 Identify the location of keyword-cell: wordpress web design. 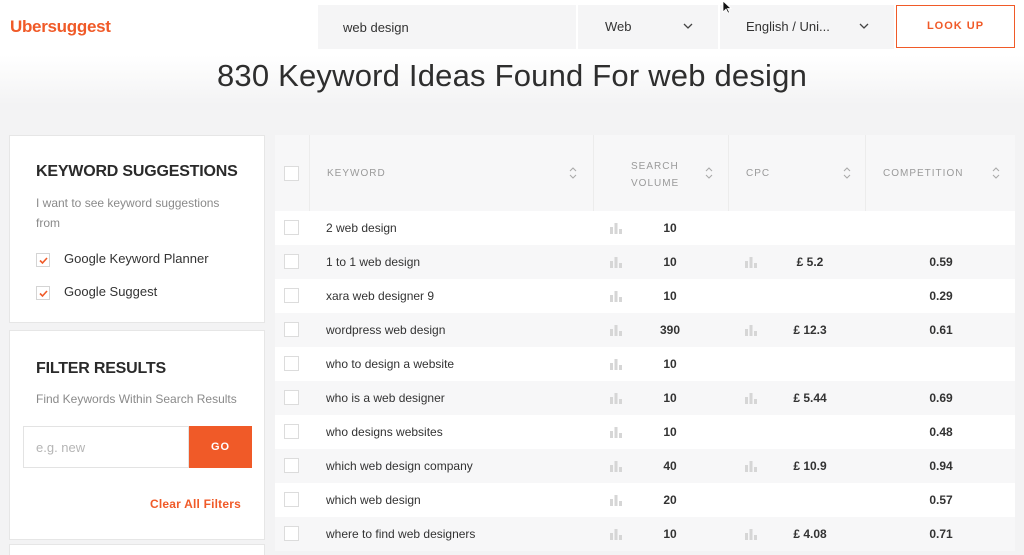
(386, 330).